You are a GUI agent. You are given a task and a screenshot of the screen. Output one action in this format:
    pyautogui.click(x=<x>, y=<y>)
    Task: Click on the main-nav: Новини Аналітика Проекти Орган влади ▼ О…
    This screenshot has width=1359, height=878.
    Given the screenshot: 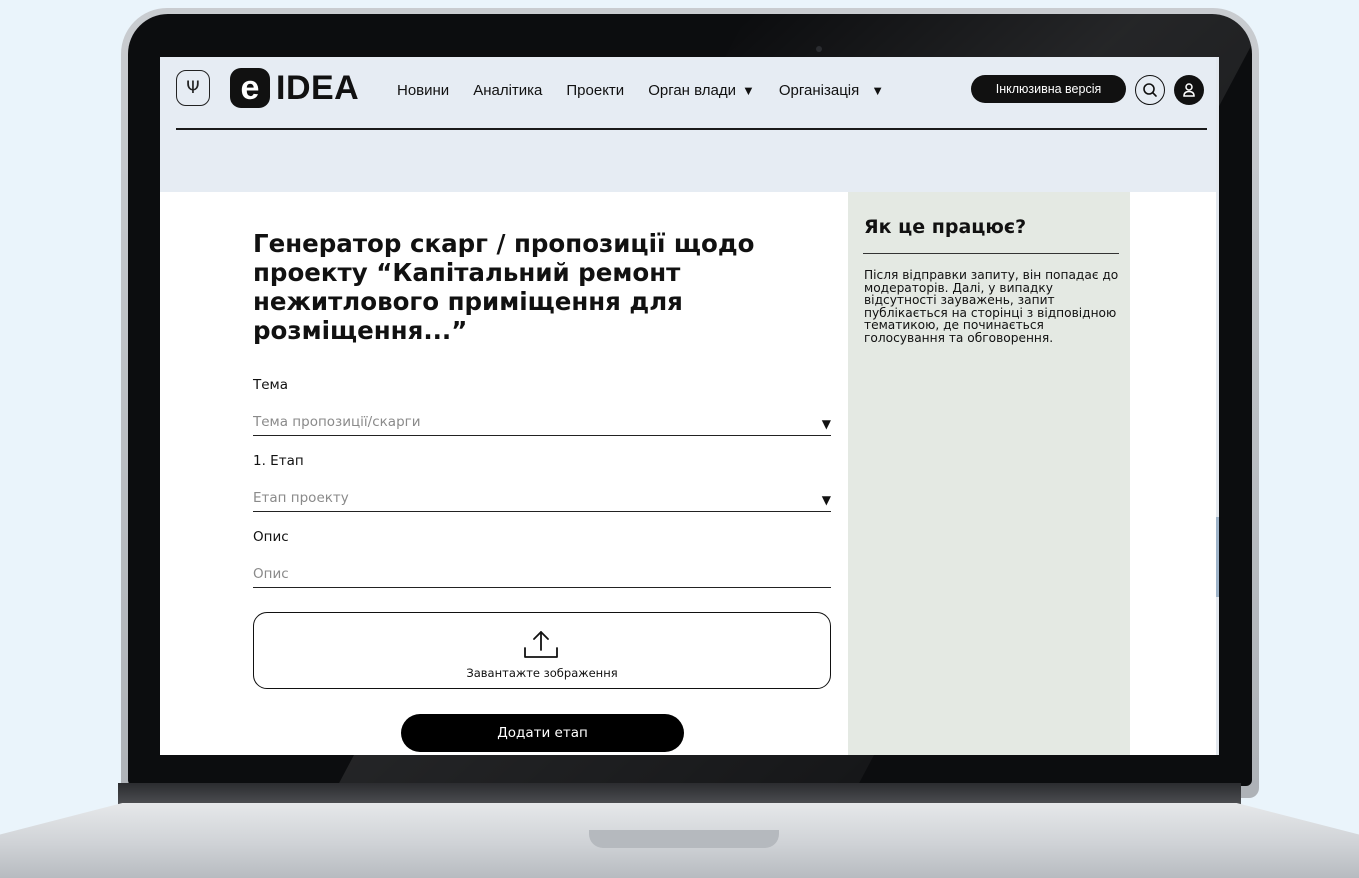 What is the action you would take?
    pyautogui.click(x=652, y=90)
    